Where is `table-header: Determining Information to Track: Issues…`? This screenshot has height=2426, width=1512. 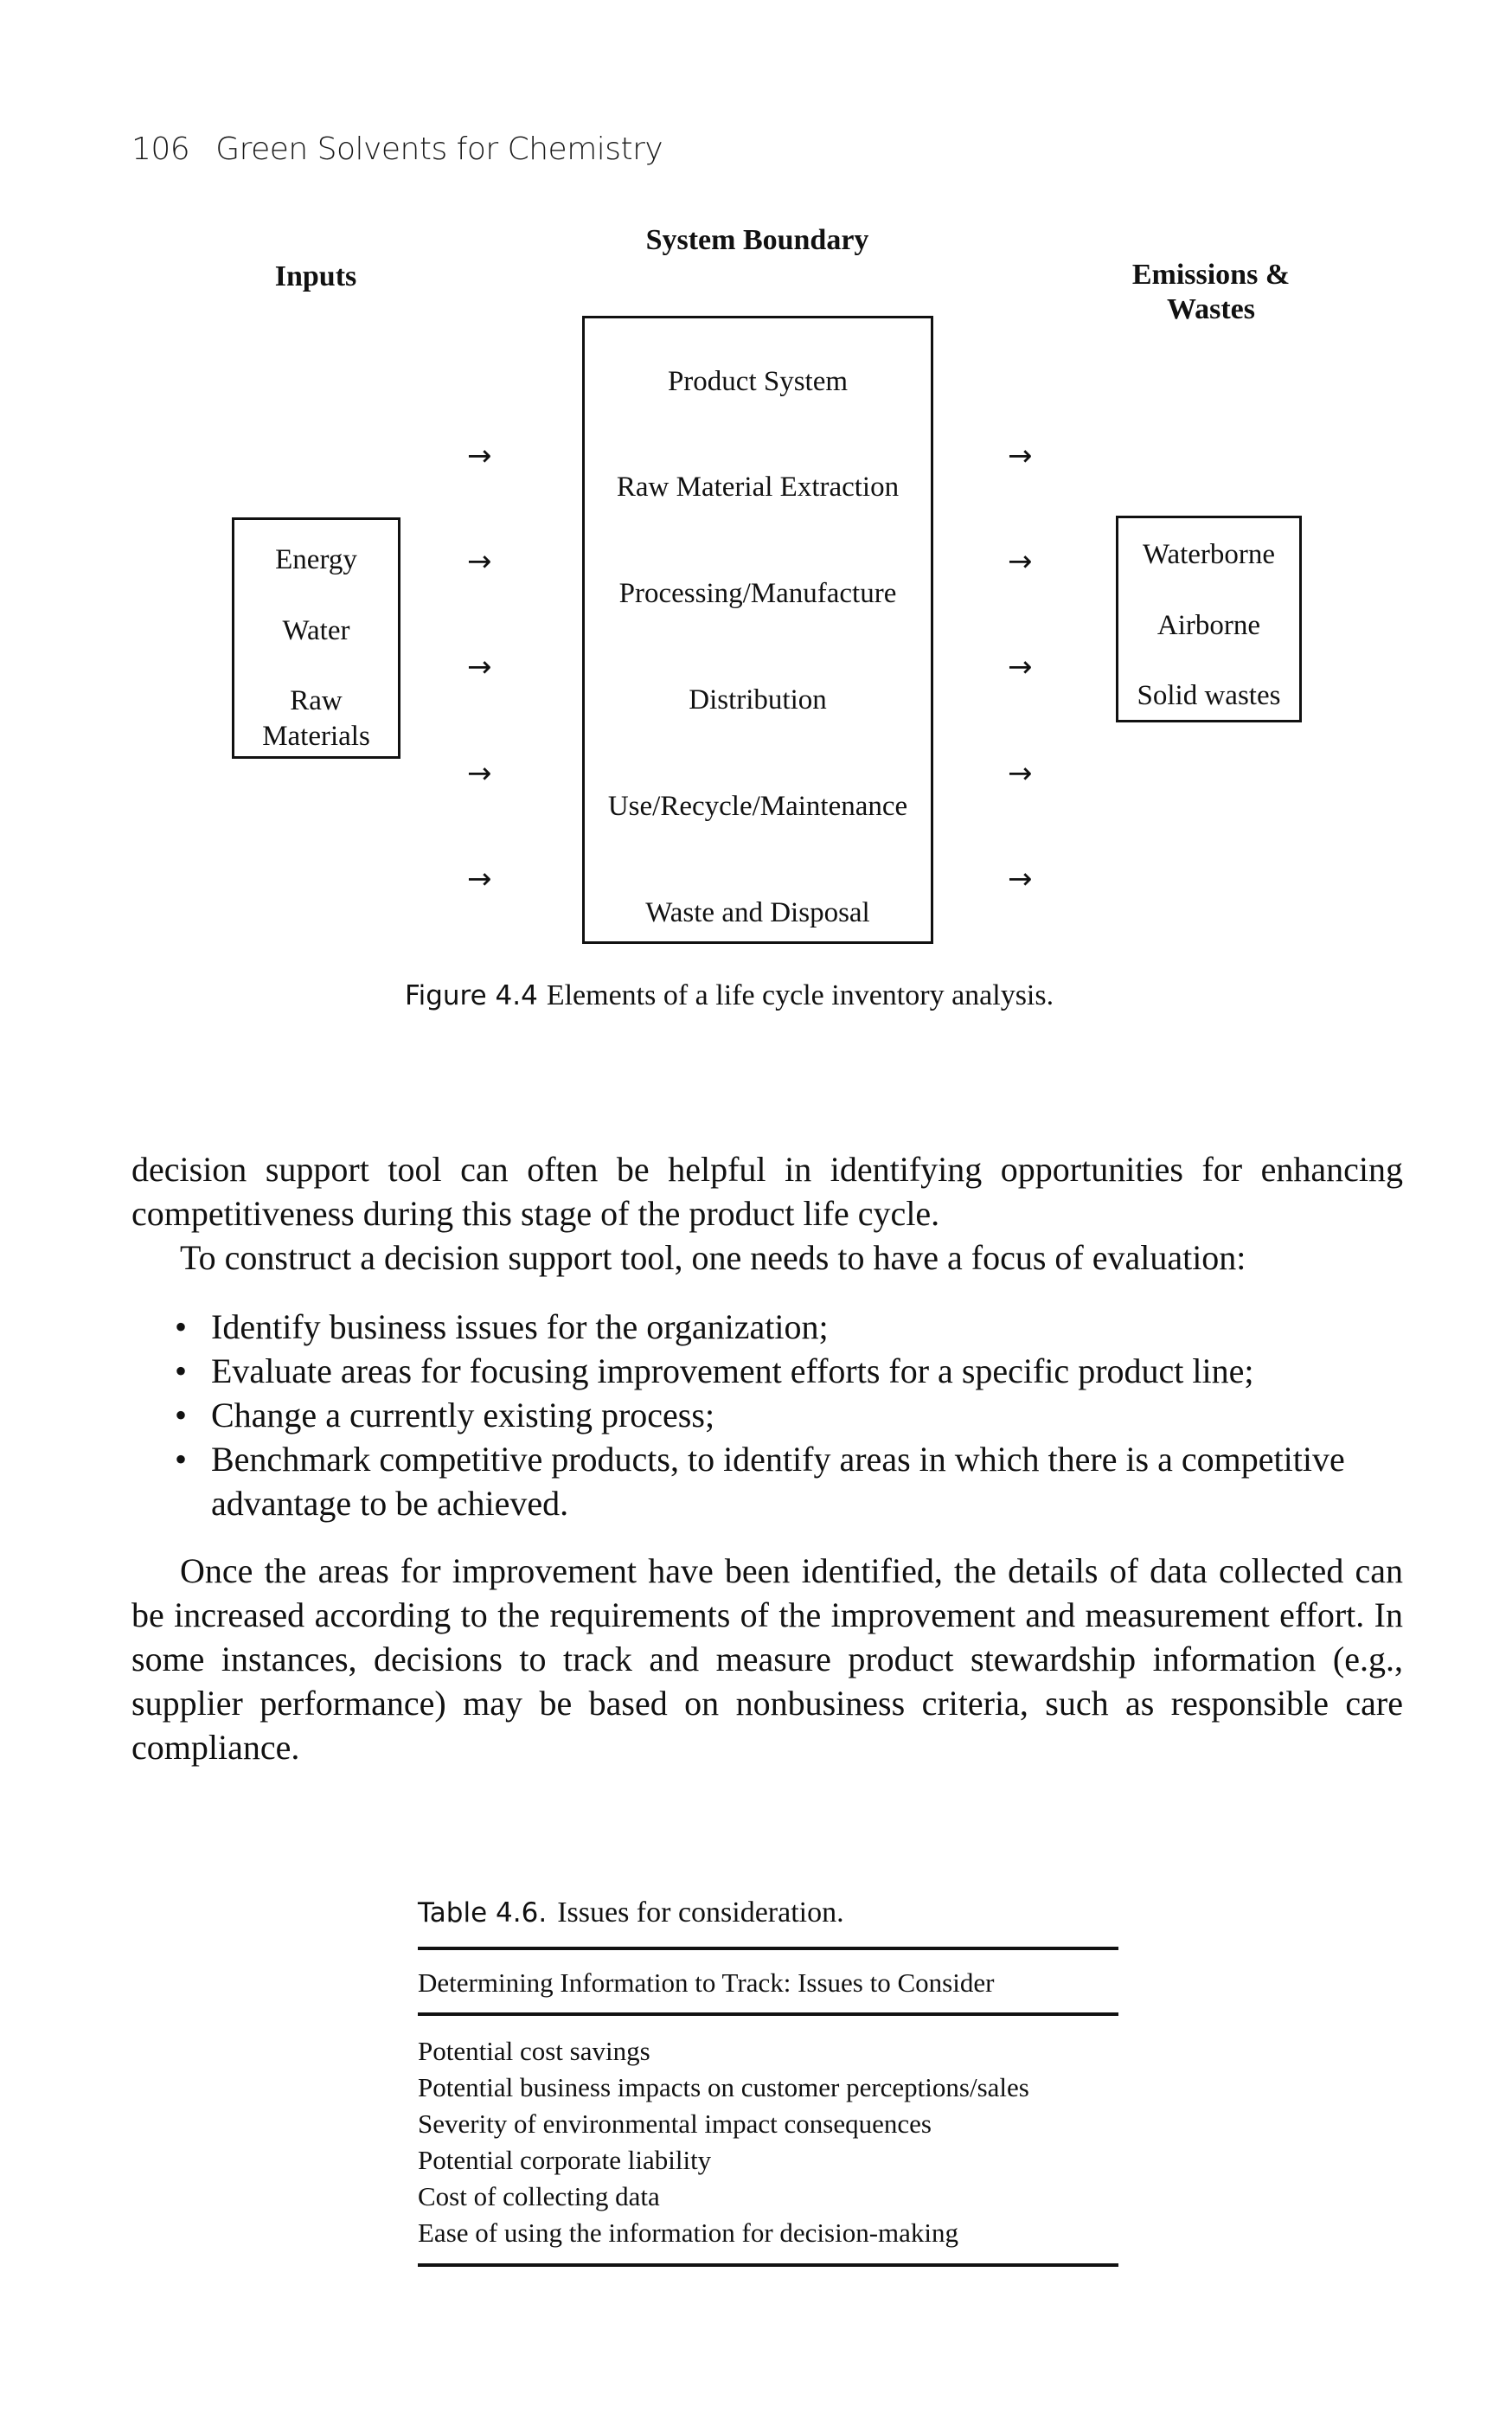
table-header: Determining Information to Track: Issues… is located at coordinates (706, 1983).